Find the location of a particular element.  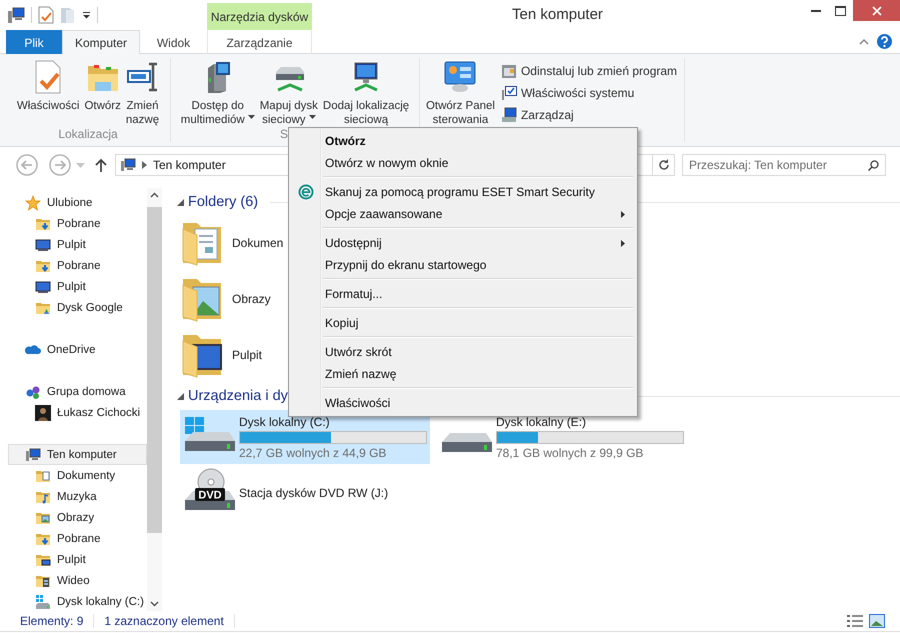

search-field: Przeszukaj: Ten komputer is located at coordinates (784, 165).